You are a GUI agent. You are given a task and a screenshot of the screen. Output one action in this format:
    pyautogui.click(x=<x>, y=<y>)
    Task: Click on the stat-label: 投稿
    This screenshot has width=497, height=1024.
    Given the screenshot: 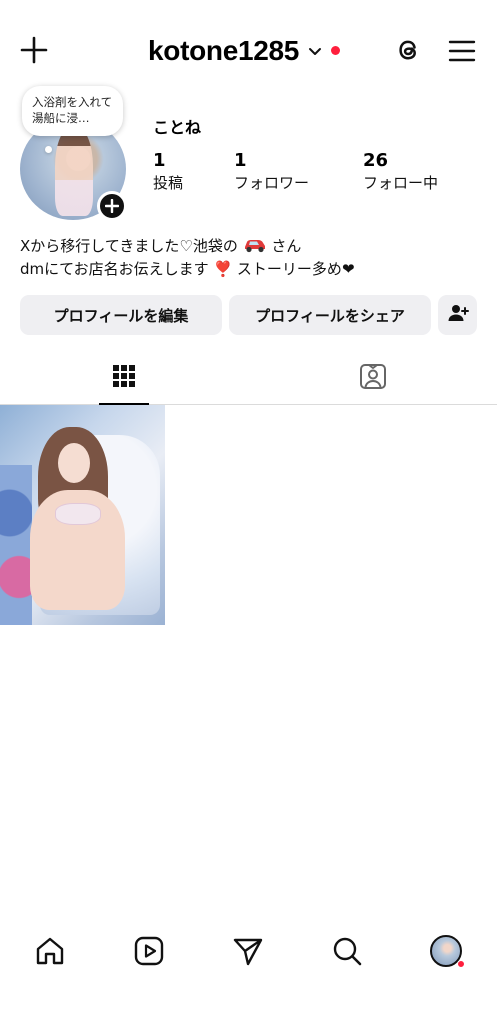 What is the action you would take?
    pyautogui.click(x=168, y=183)
    